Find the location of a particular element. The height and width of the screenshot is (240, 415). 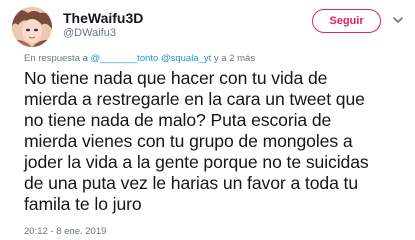

reply-mention-2: @squala_yt is located at coordinates (186, 58).